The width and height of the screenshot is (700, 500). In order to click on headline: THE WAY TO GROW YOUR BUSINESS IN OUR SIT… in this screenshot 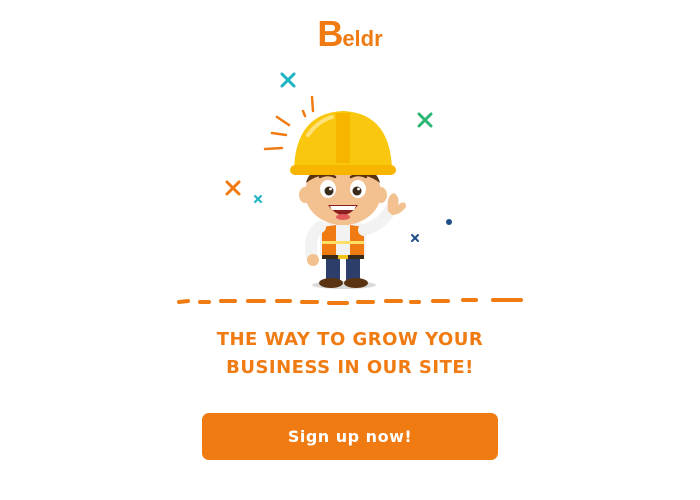, I will do `click(350, 353)`.